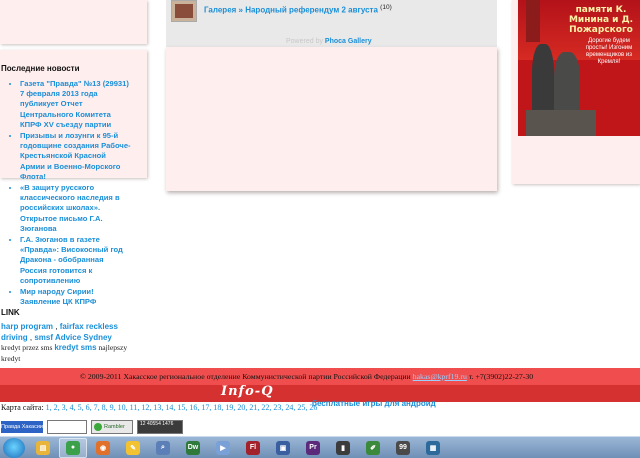  Describe the element at coordinates (22, 426) in the screenshot. I see `pravda-counter: Правда Хакасии` at that location.